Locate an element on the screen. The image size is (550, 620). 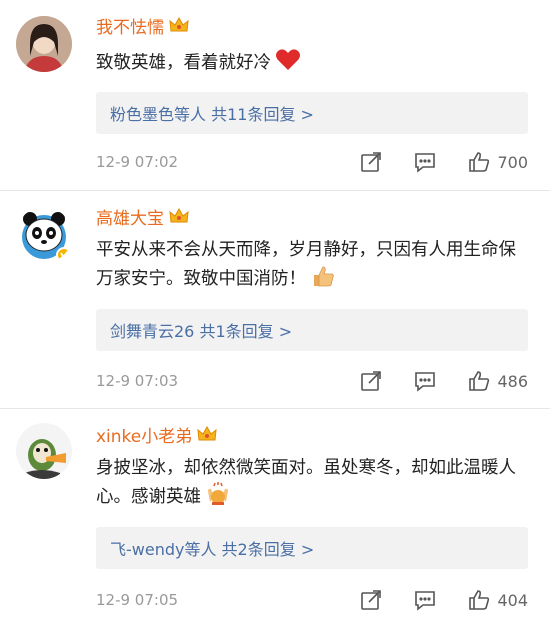
like-count: 404 is located at coordinates (512, 600).